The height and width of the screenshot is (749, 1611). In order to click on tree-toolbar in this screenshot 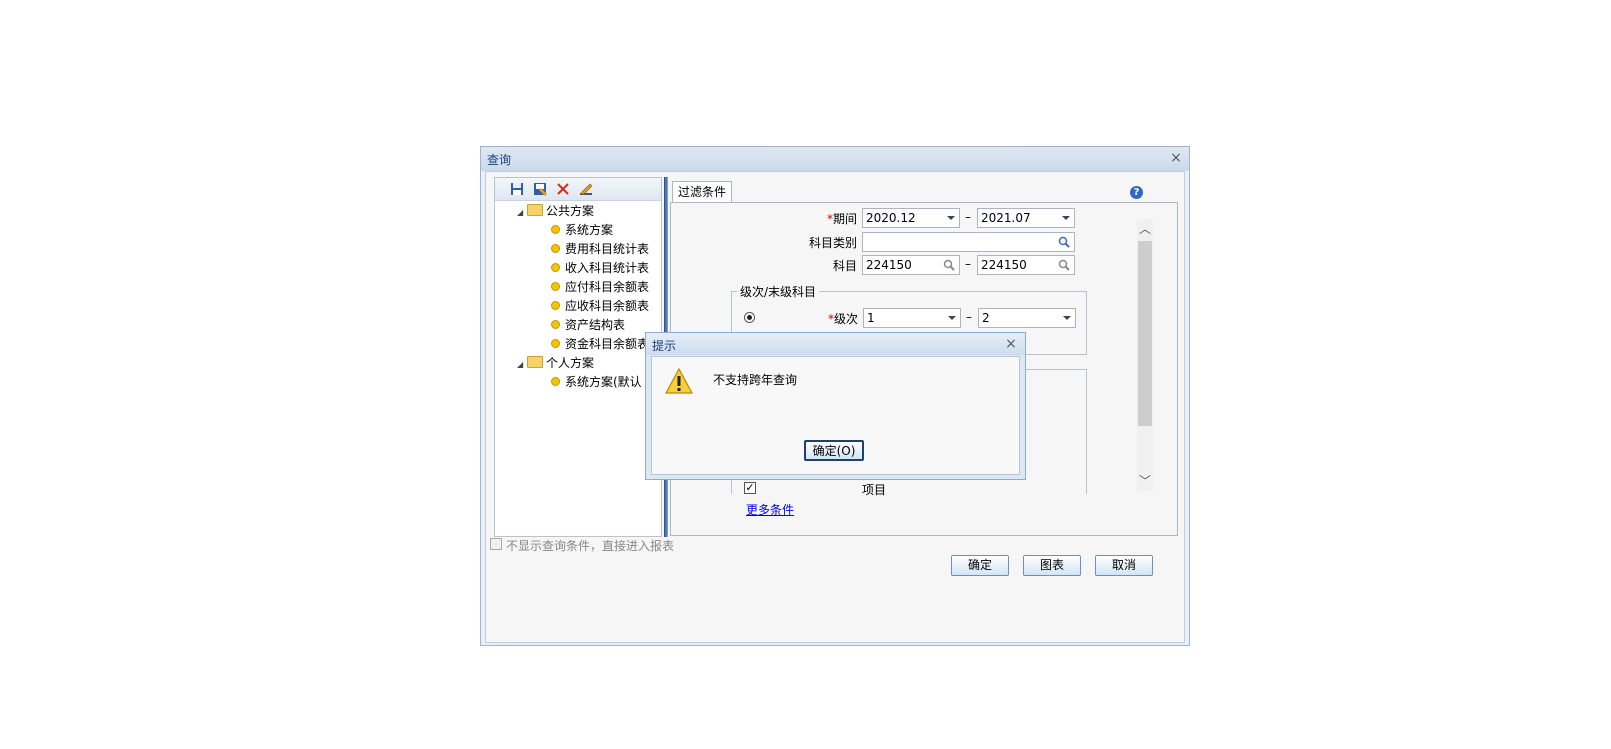, I will do `click(578, 189)`.